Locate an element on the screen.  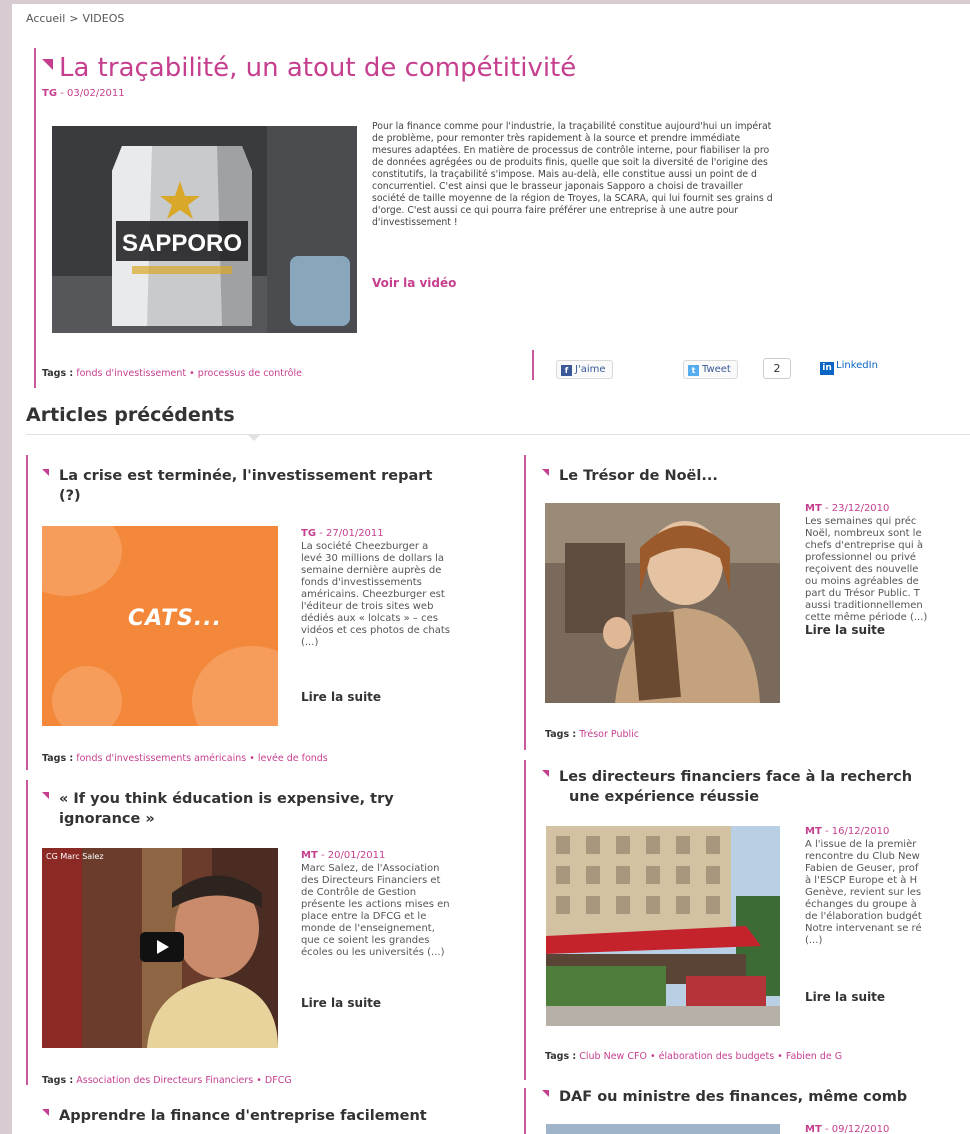
linkedin-share-button: in LinkedIn is located at coordinates (849, 367).